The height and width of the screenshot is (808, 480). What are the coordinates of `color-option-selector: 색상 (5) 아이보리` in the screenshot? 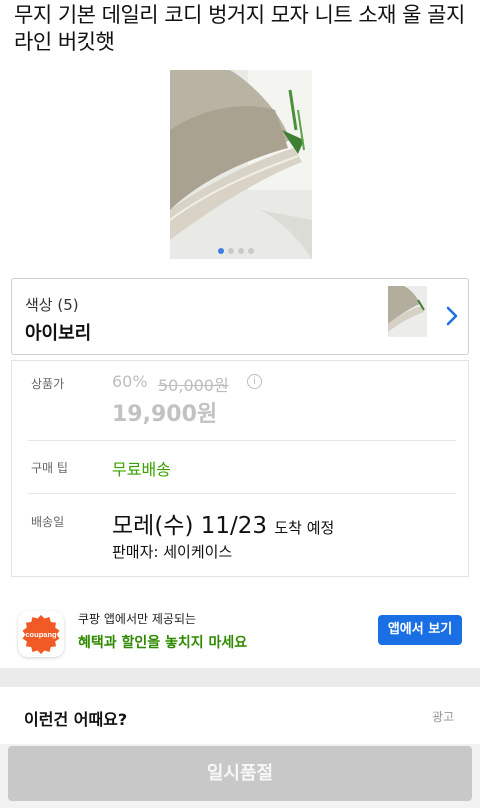 It's located at (240, 316).